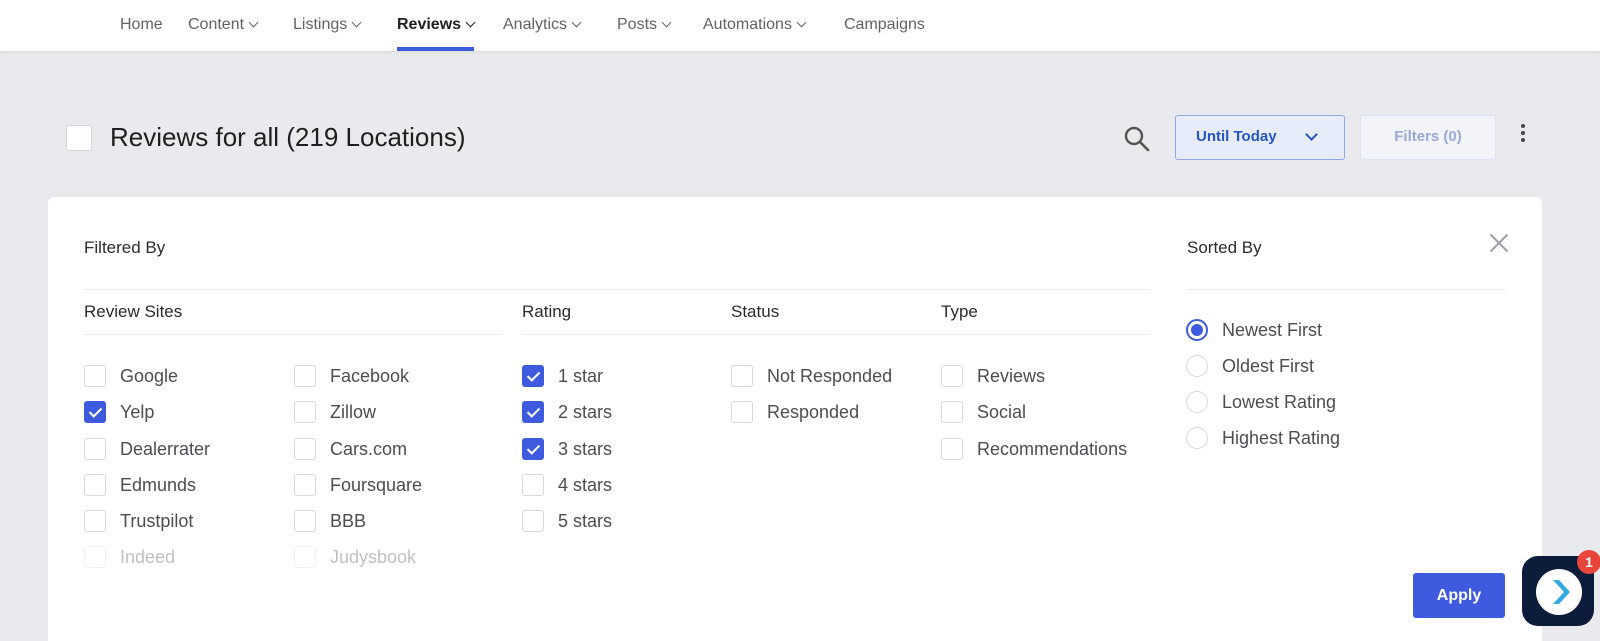 This screenshot has width=1600, height=641. What do you see at coordinates (1011, 375) in the screenshot?
I see `checkbox-label: Reviews` at bounding box center [1011, 375].